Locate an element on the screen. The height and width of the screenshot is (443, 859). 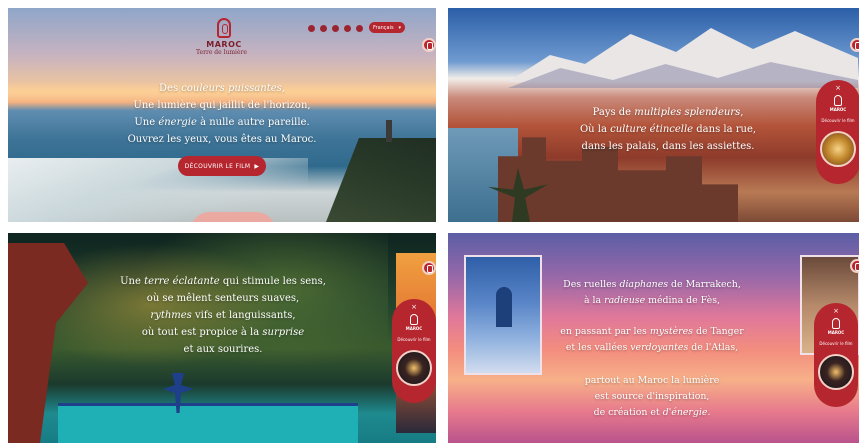
verse-text: Une lumière qui jaillit de l'horizon, is located at coordinates (222, 105).